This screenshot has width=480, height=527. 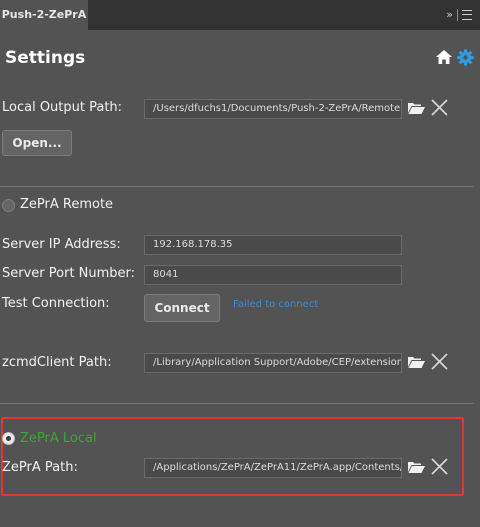 What do you see at coordinates (273, 275) in the screenshot?
I see `server-port-input: 8041` at bounding box center [273, 275].